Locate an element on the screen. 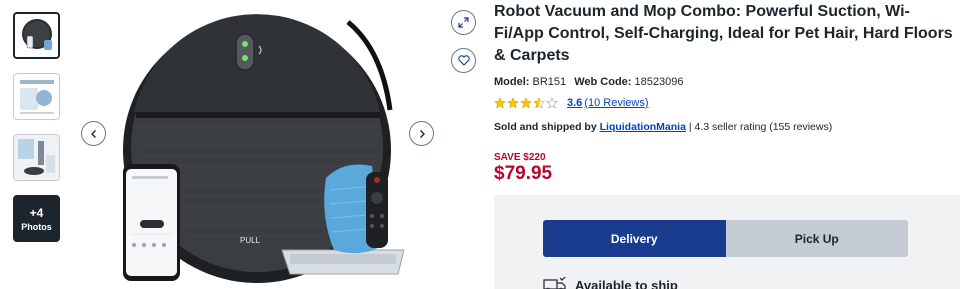  delivery-button: Delivery is located at coordinates (634, 238).